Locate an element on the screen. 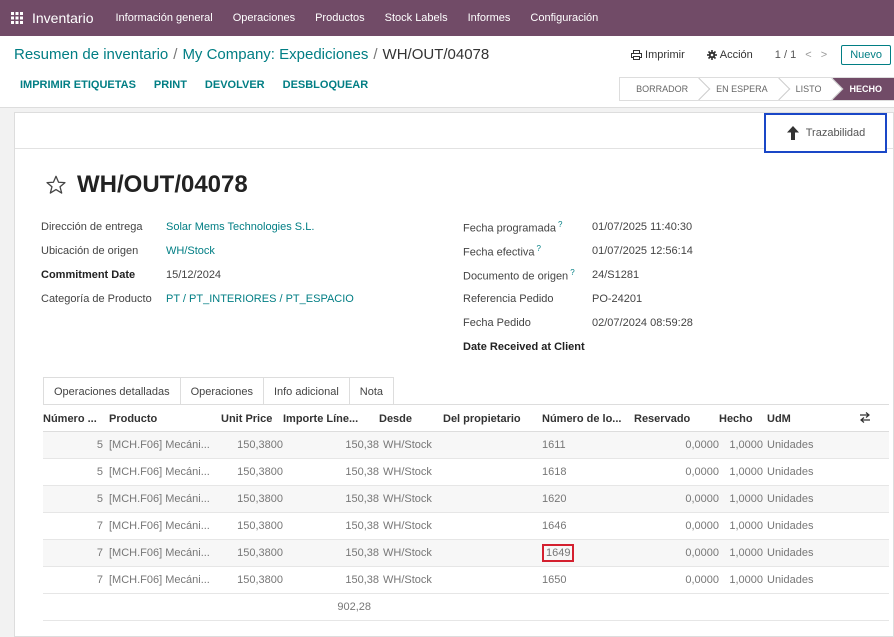 This screenshot has height=637, width=894. tab-note: Nota is located at coordinates (372, 391).